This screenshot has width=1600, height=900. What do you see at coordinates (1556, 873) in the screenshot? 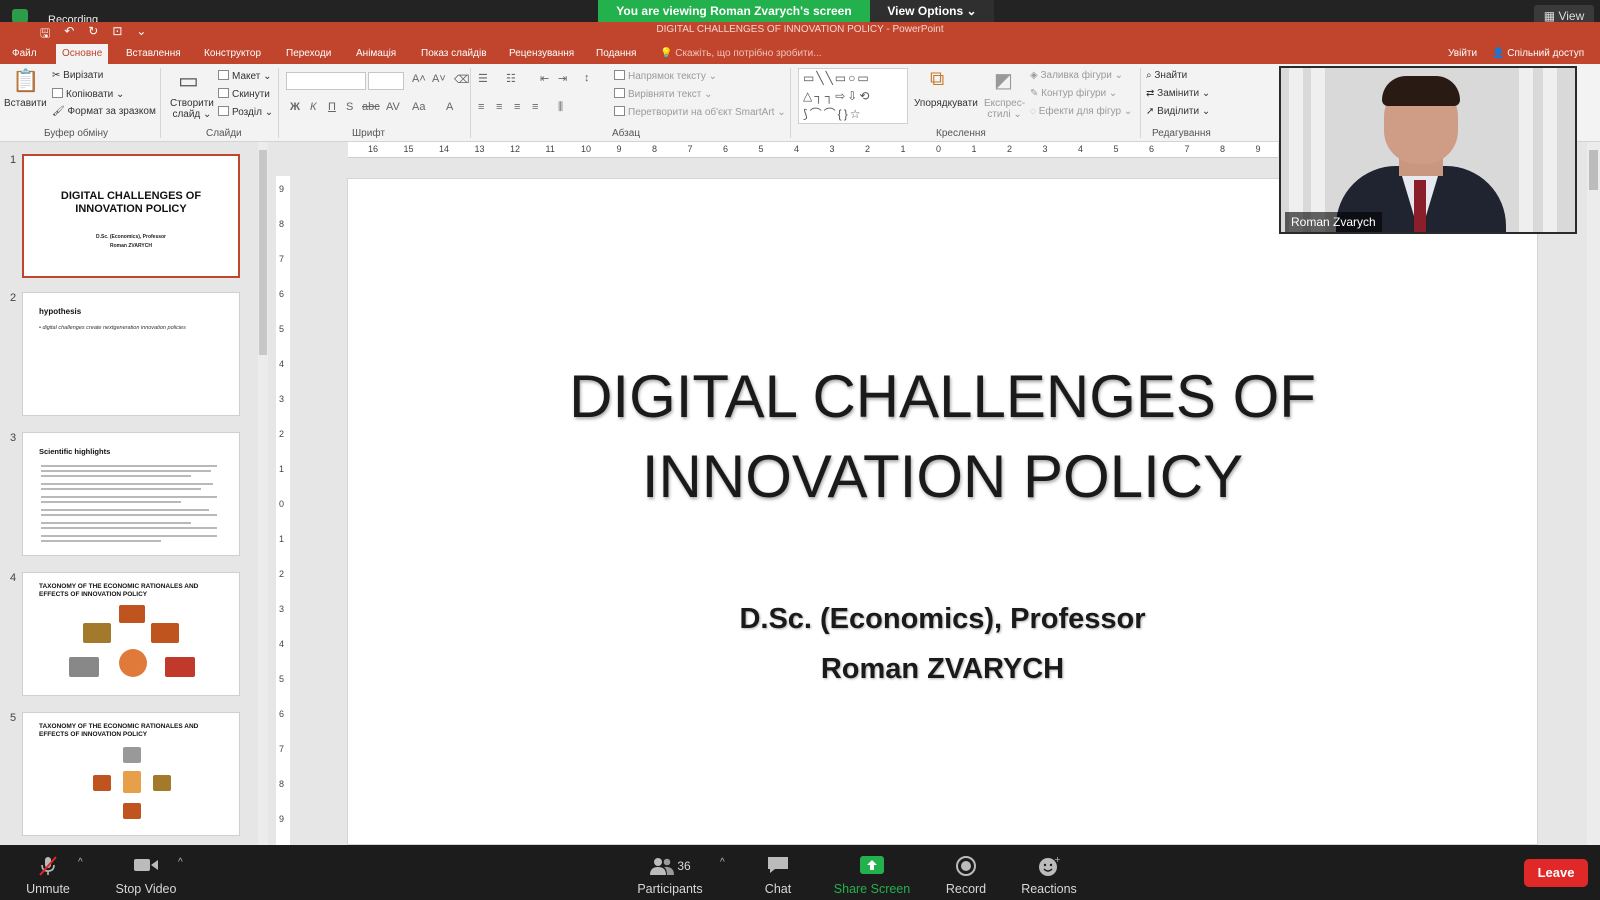
I see `leave-button: Leave` at bounding box center [1556, 873].